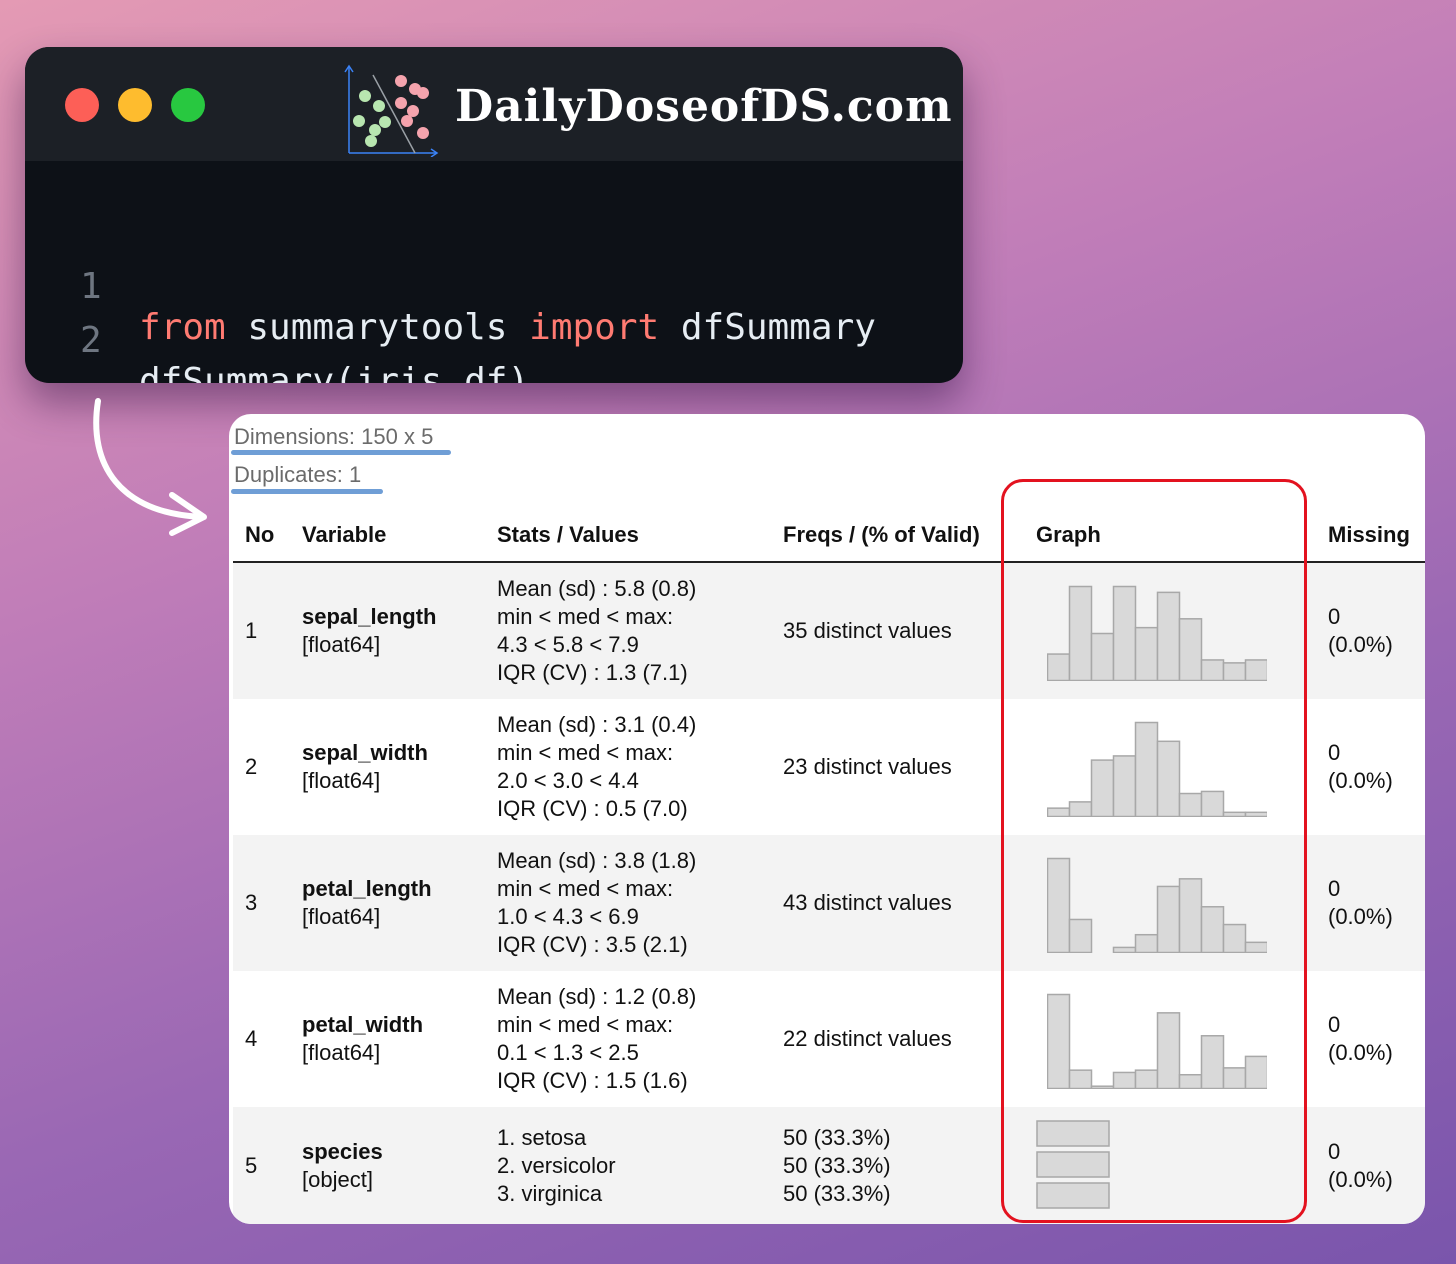 Image resolution: width=1456 pixels, height=1264 pixels. What do you see at coordinates (251, 766) in the screenshot?
I see `row-number: 2` at bounding box center [251, 766].